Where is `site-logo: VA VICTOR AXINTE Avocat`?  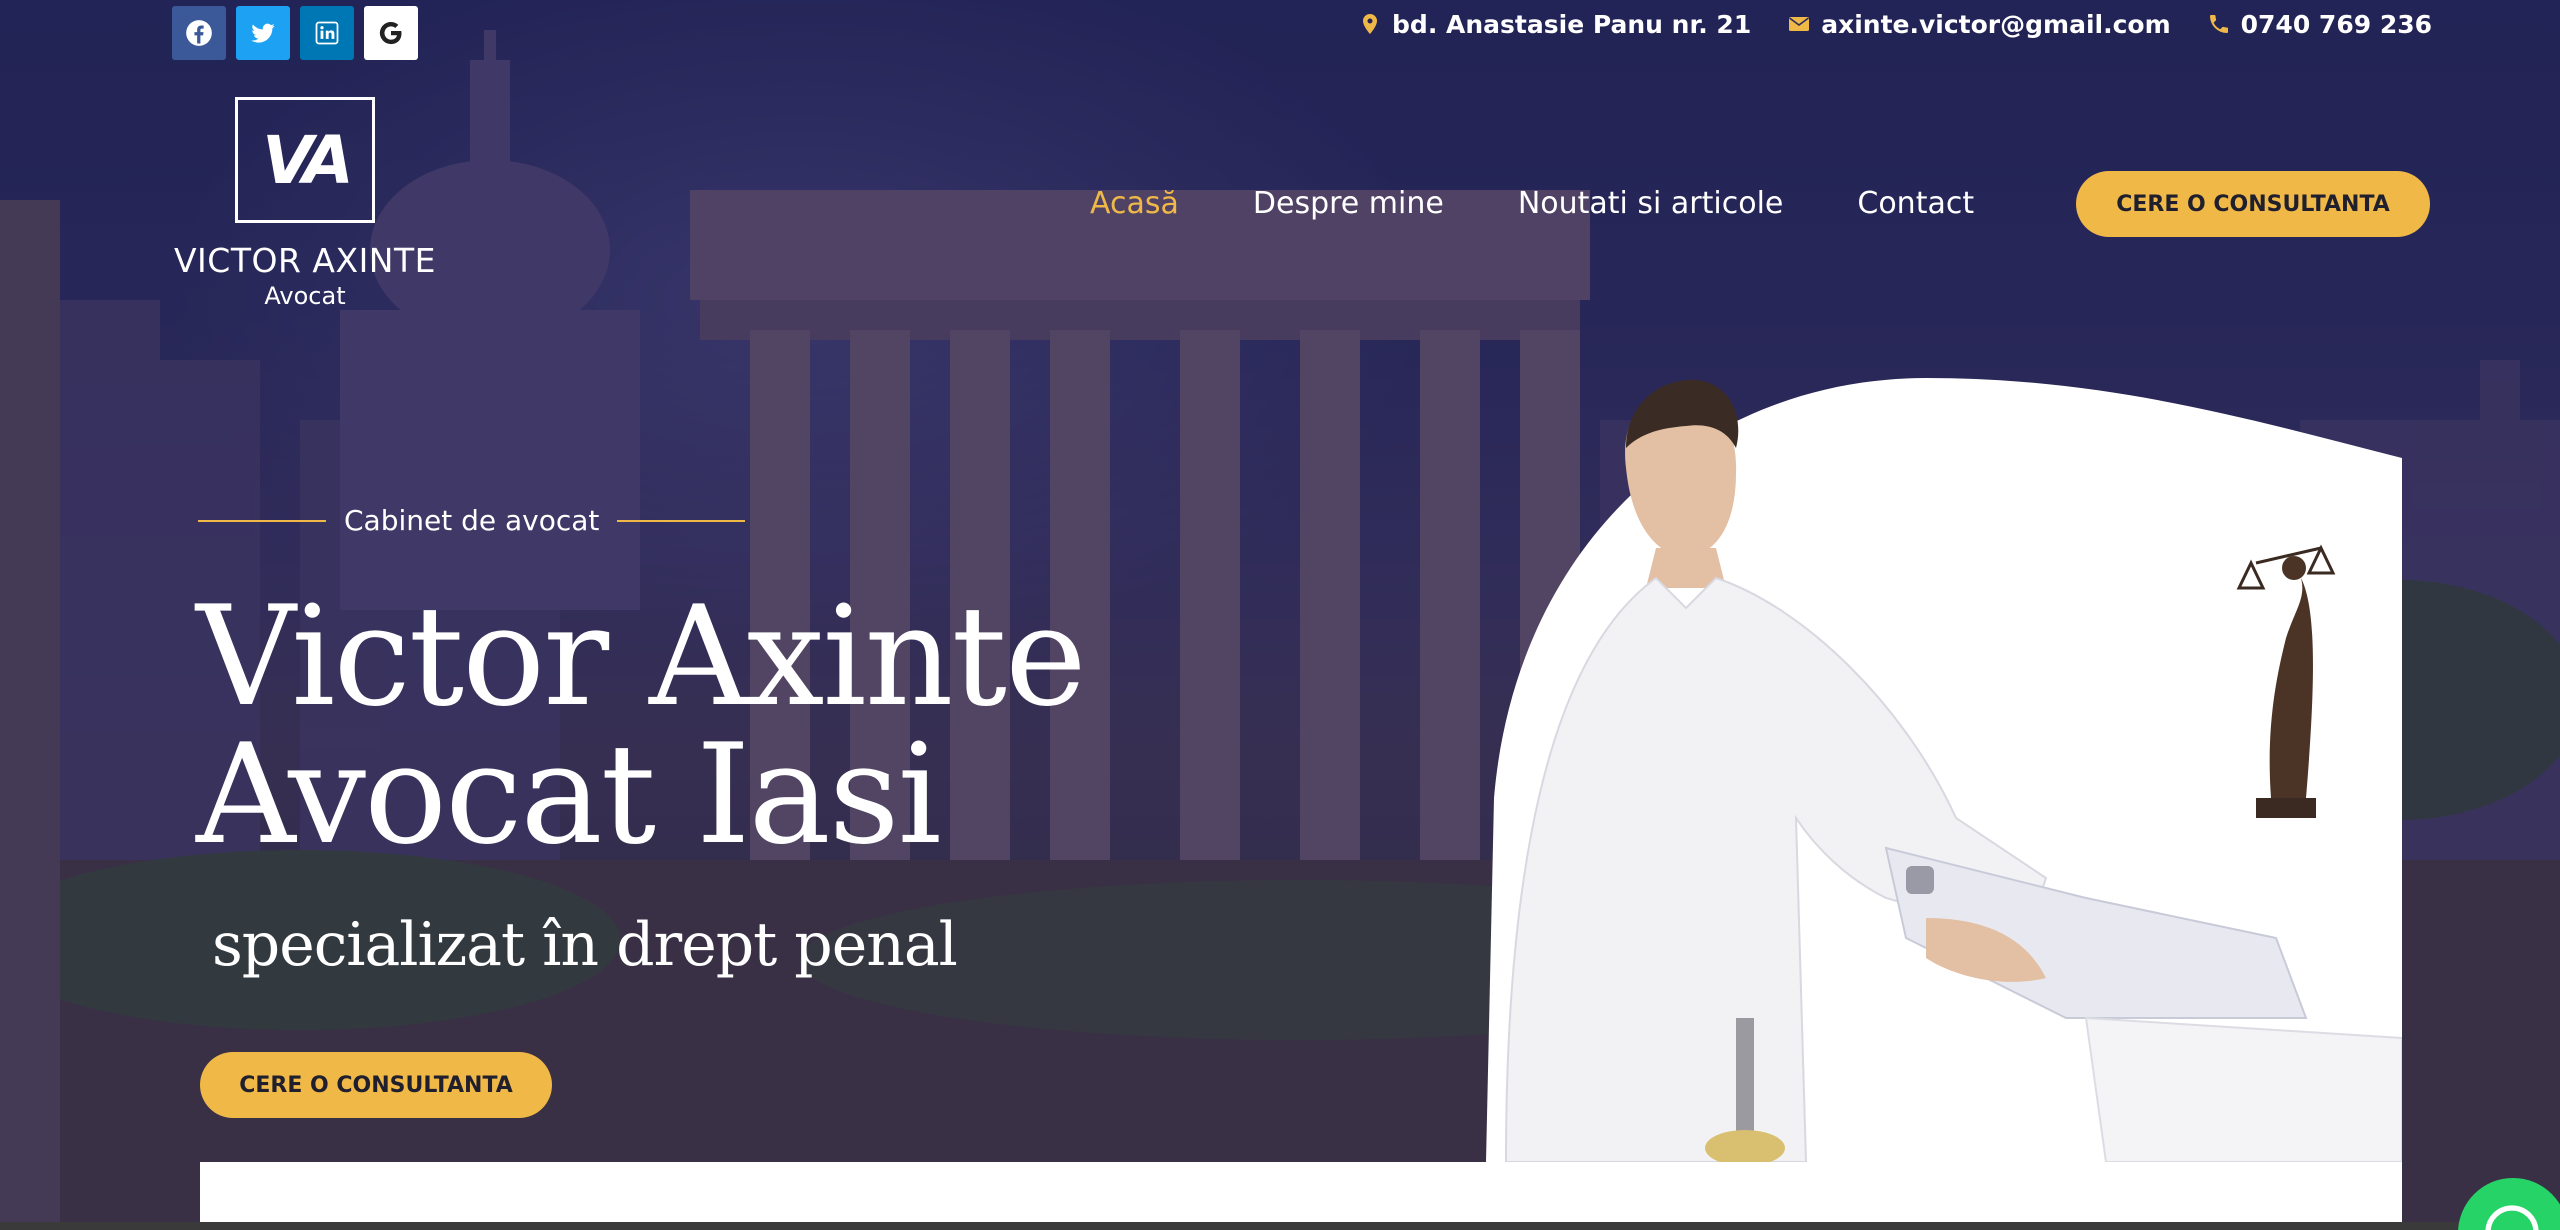 site-logo: VA VICTOR AXINTE Avocat is located at coordinates (305, 203).